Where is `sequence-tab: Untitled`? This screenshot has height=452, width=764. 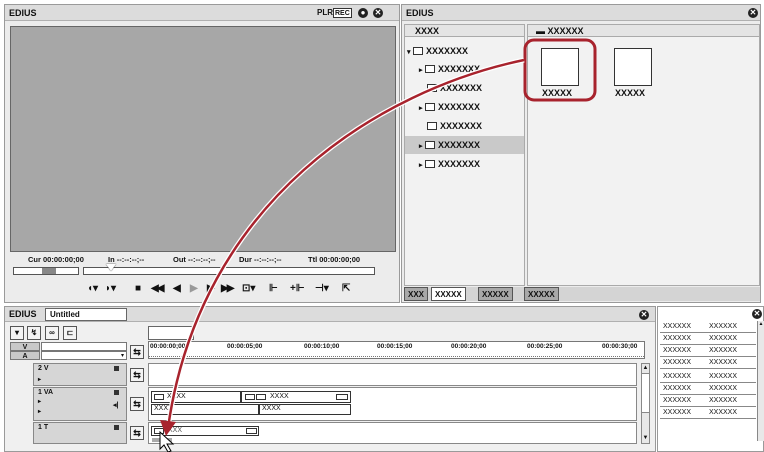 sequence-tab: Untitled is located at coordinates (86, 314).